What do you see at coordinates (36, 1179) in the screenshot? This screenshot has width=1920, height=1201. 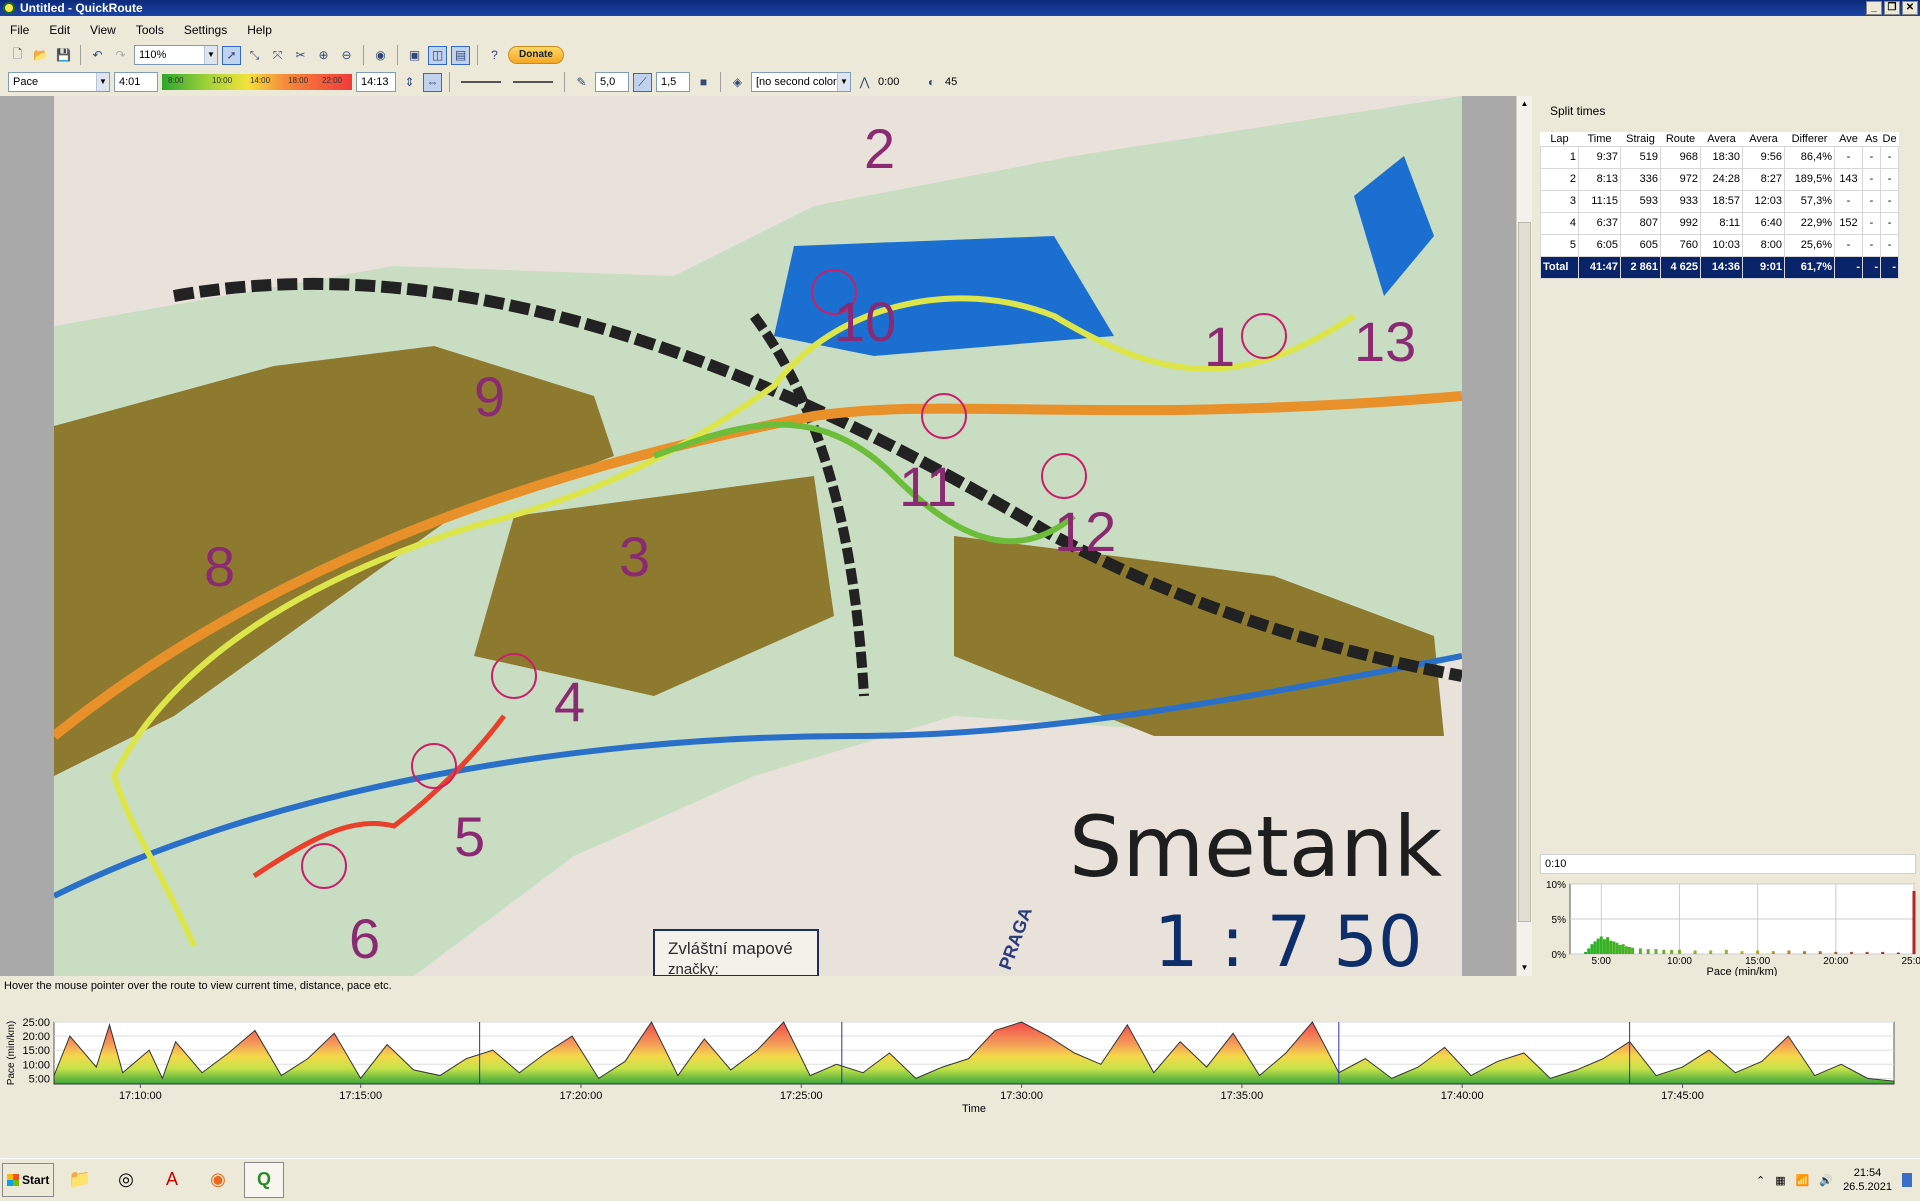 I see `start-label: Start` at bounding box center [36, 1179].